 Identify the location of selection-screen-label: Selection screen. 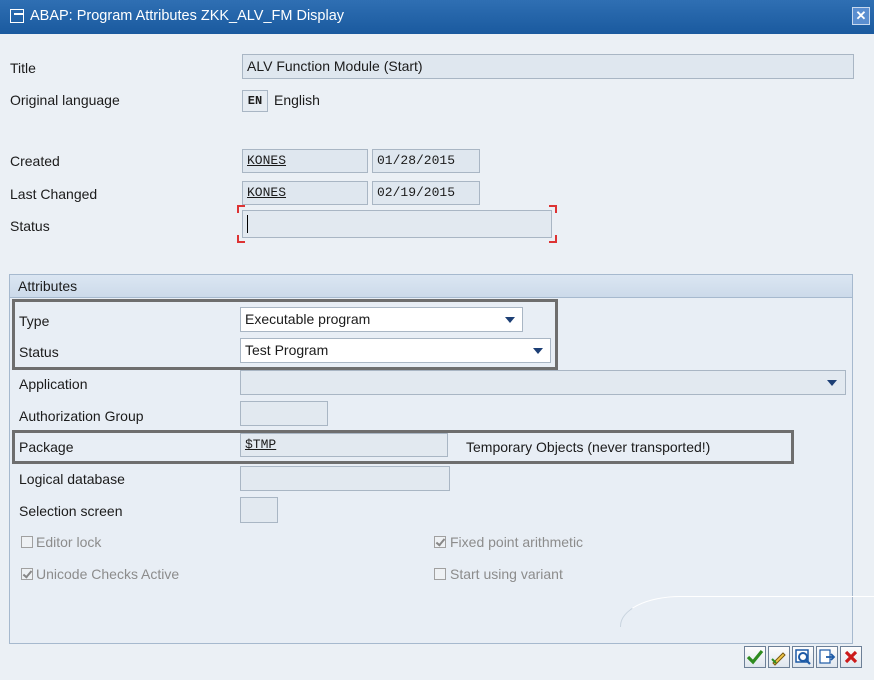
(71, 511).